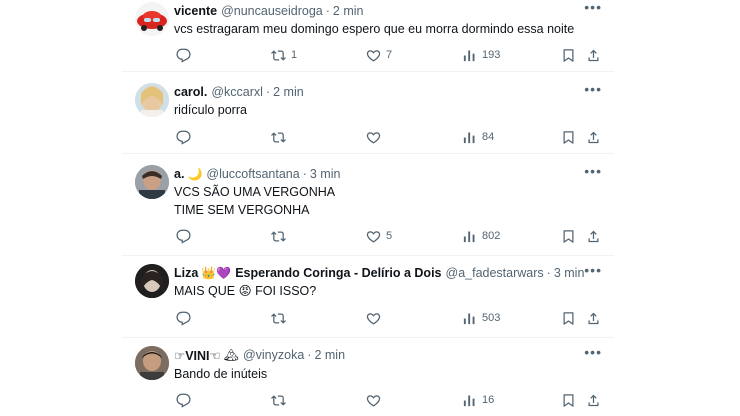 This screenshot has width=740, height=416. I want to click on user-handle: @vinyzoka, so click(273, 355).